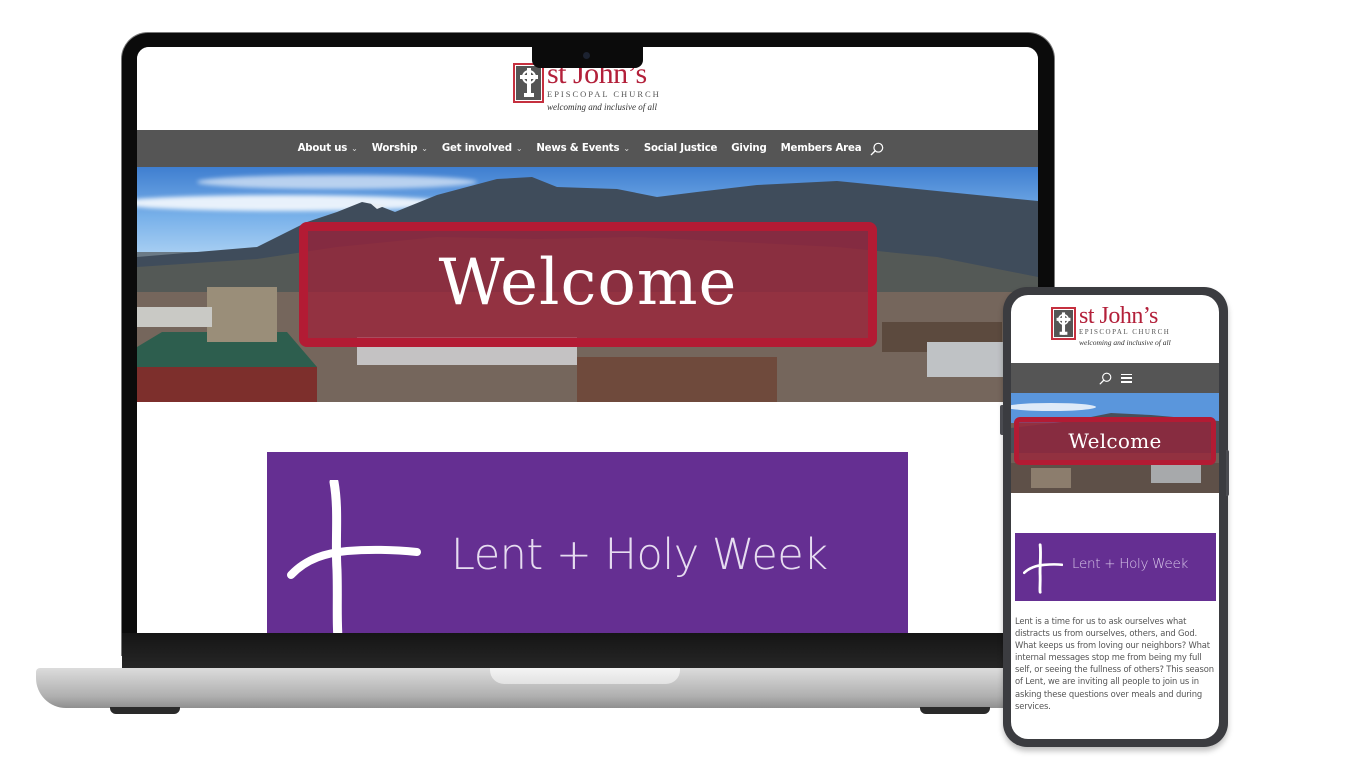 The image size is (1366, 768). I want to click on nav-item-members-area: Members Area, so click(821, 148).